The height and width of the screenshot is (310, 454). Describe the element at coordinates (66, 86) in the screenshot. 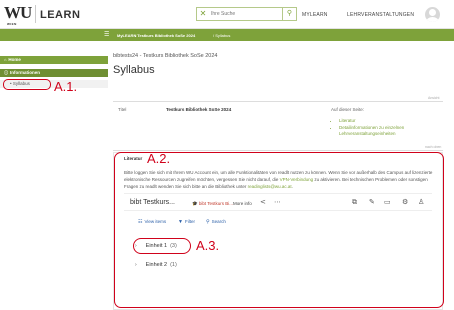

I see `annotation-label-a1: A.1.` at that location.